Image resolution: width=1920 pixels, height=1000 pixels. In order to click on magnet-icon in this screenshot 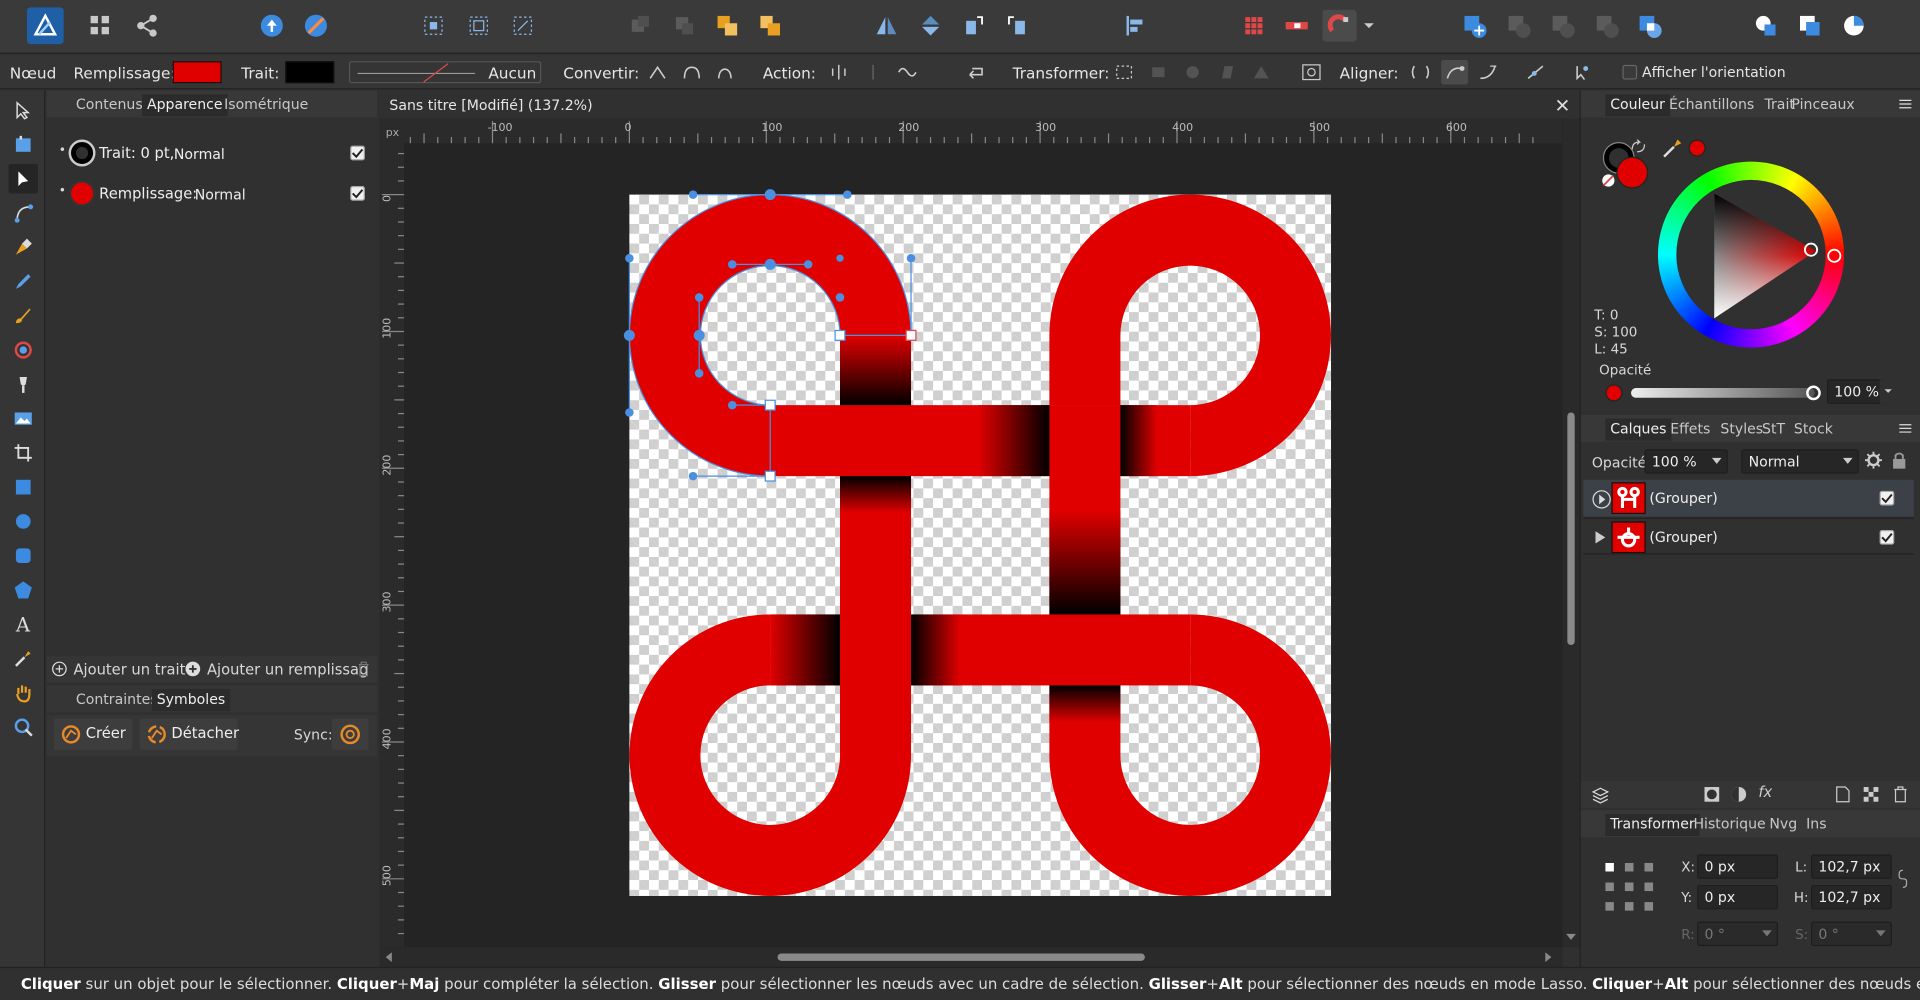, I will do `click(1339, 25)`.